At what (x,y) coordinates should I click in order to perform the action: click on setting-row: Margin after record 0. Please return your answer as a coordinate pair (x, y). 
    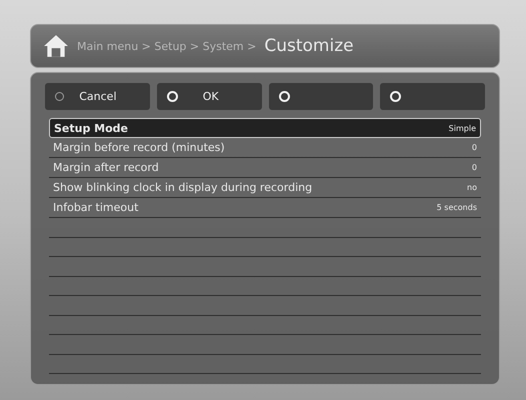
    Looking at the image, I should click on (265, 168).